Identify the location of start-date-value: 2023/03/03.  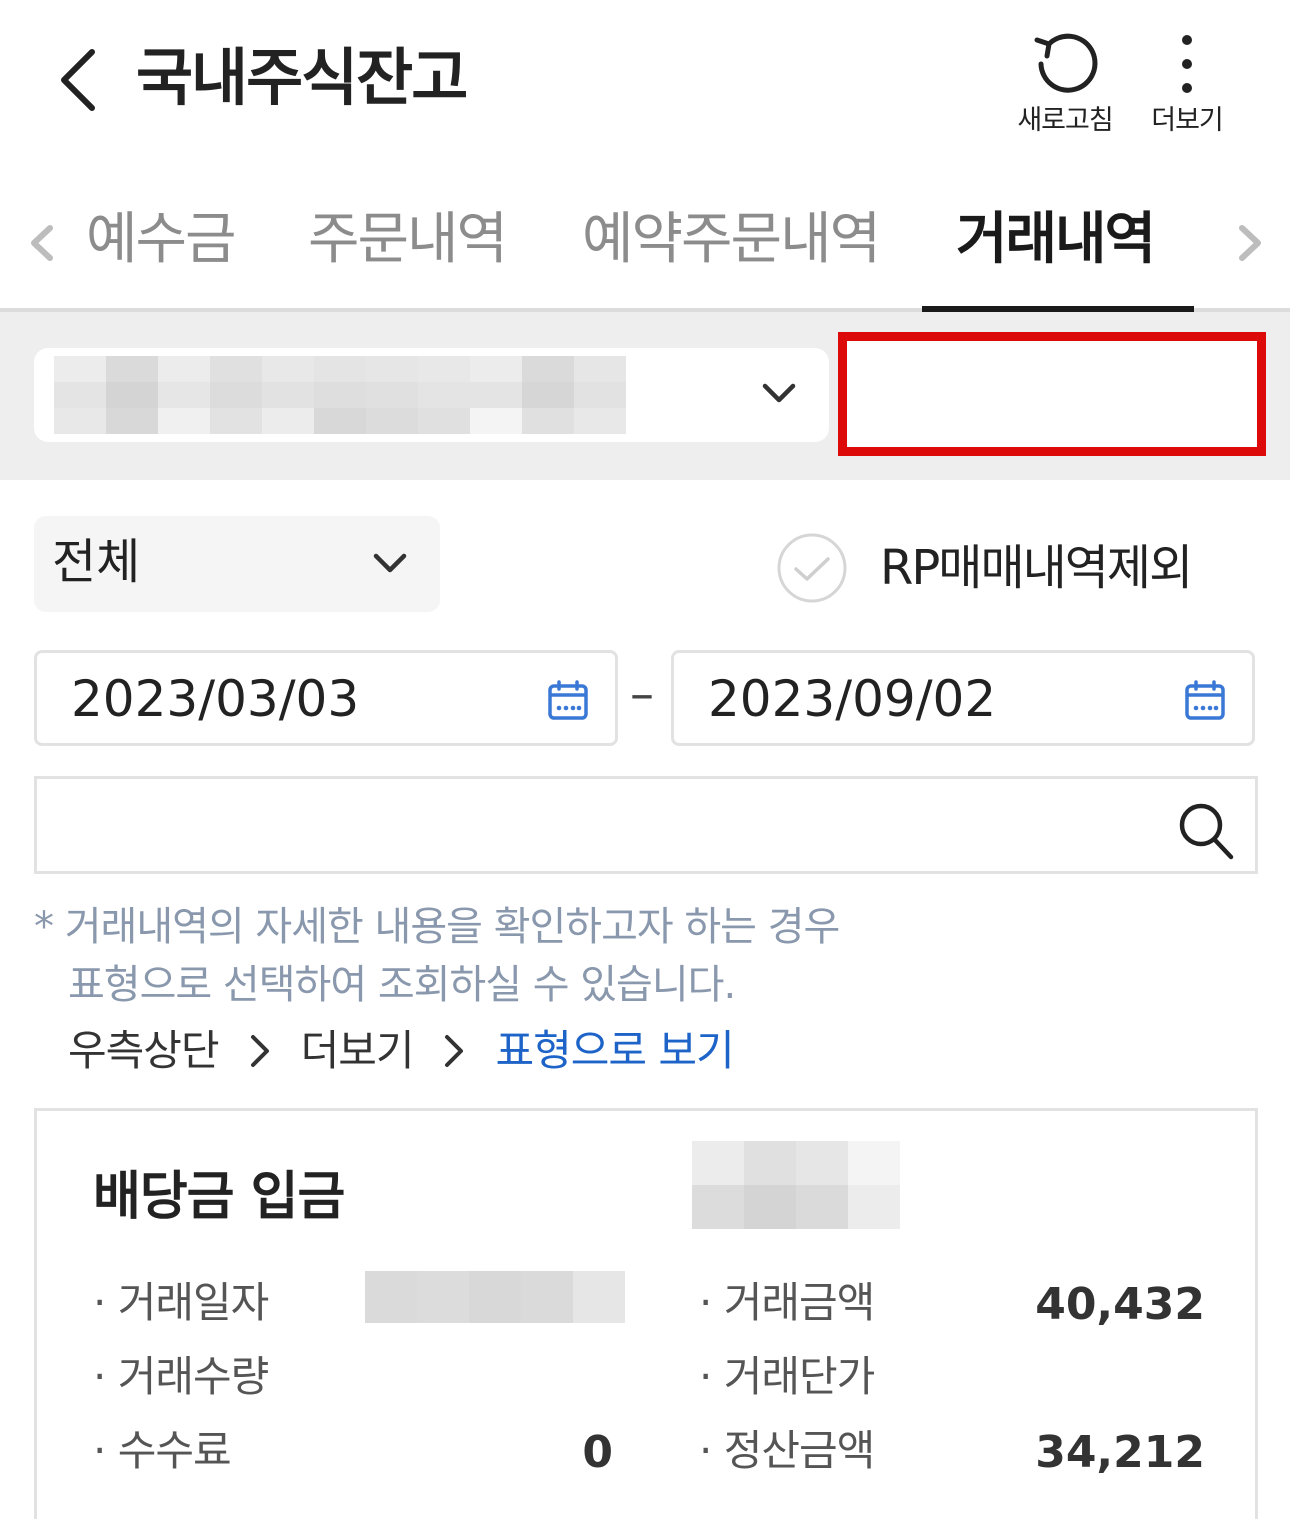
(215, 699).